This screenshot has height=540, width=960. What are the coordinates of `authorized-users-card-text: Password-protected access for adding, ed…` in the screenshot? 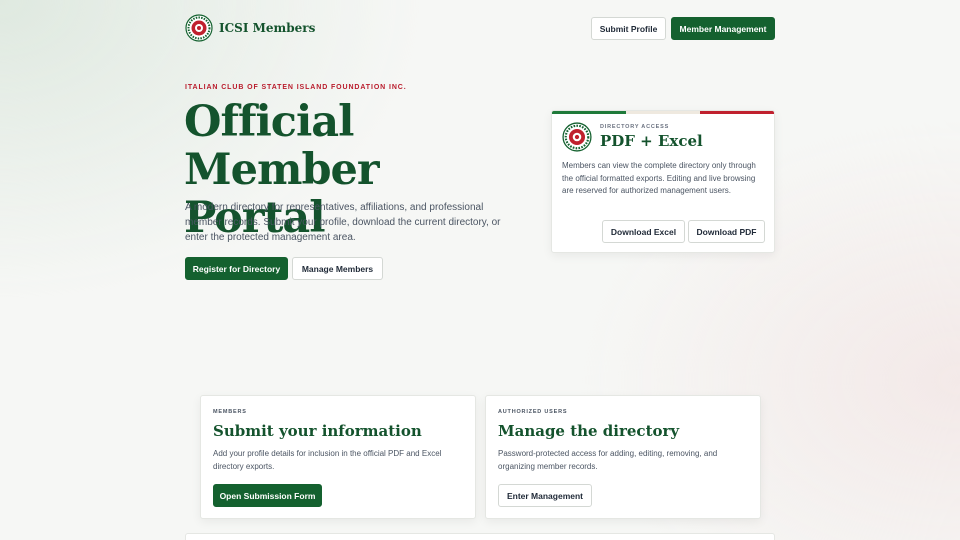 It's located at (608, 460).